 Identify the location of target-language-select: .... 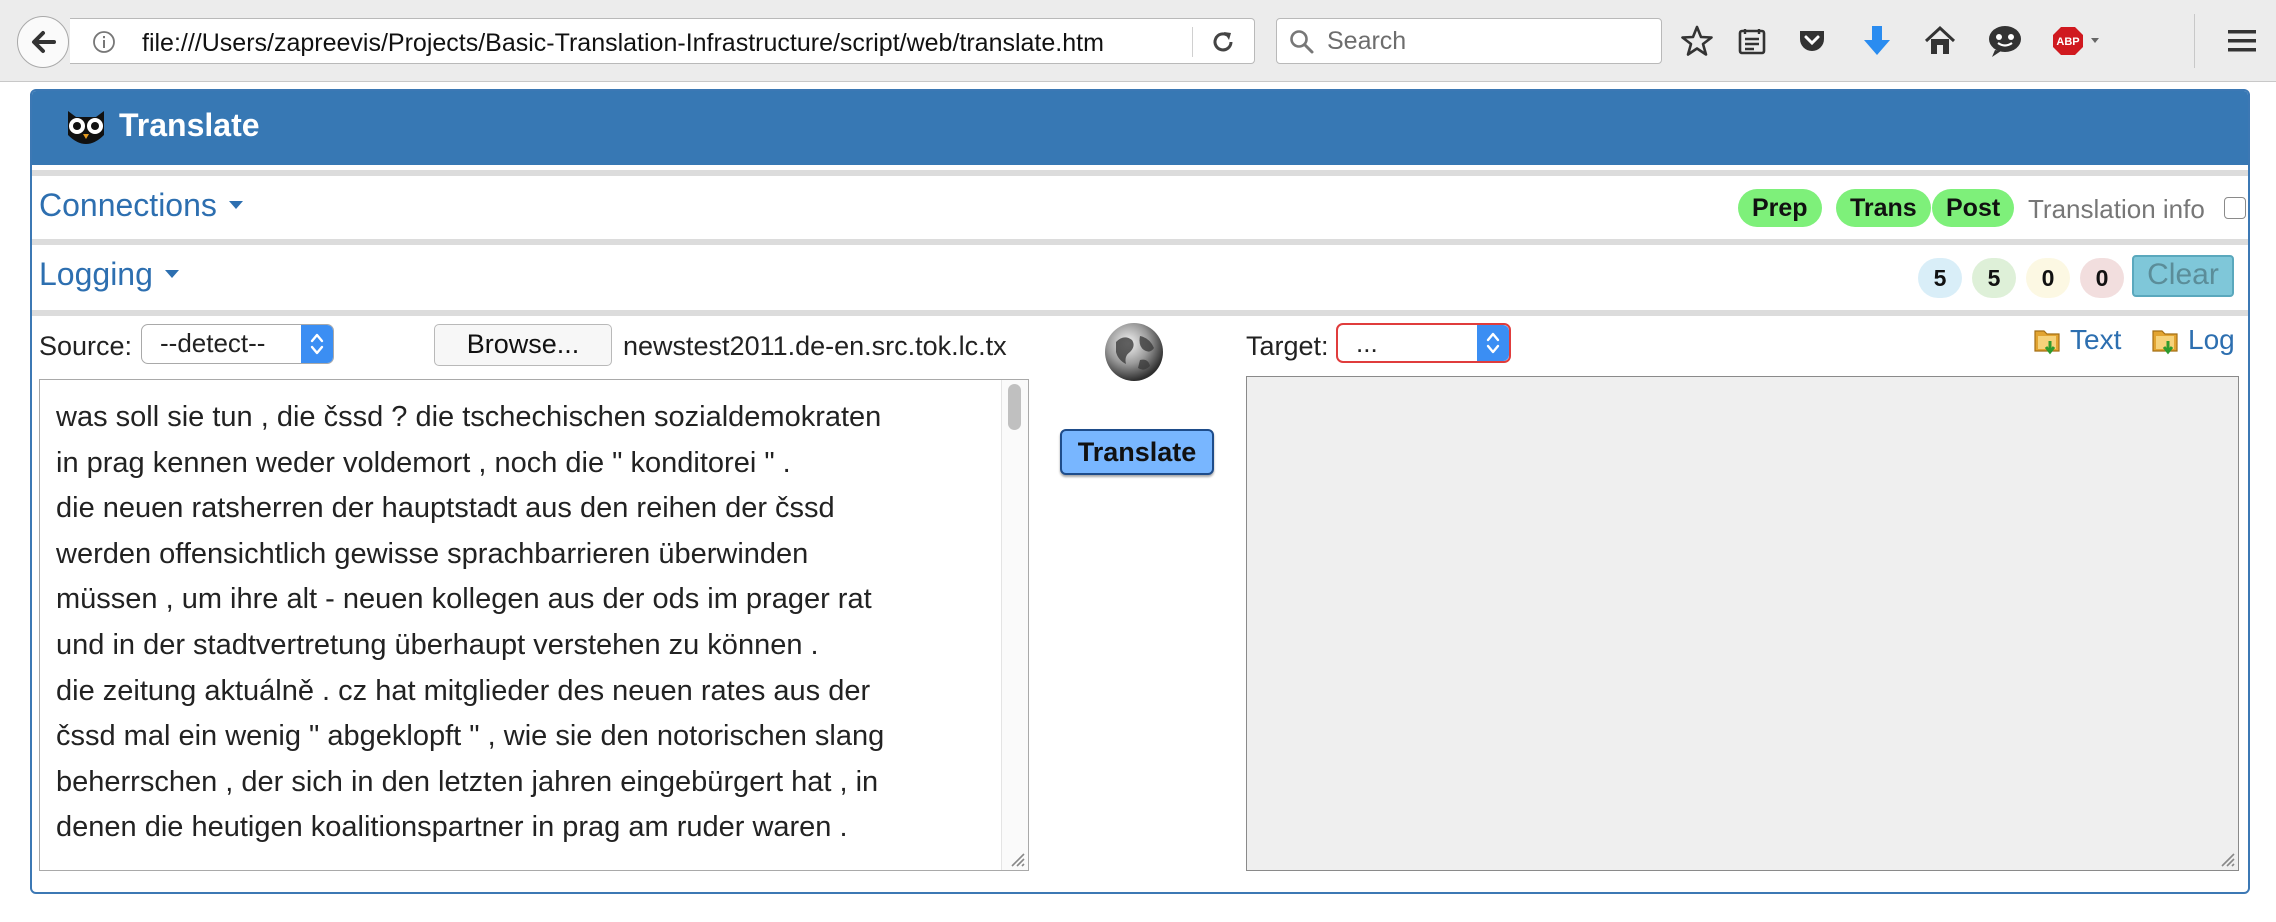
(1423, 343).